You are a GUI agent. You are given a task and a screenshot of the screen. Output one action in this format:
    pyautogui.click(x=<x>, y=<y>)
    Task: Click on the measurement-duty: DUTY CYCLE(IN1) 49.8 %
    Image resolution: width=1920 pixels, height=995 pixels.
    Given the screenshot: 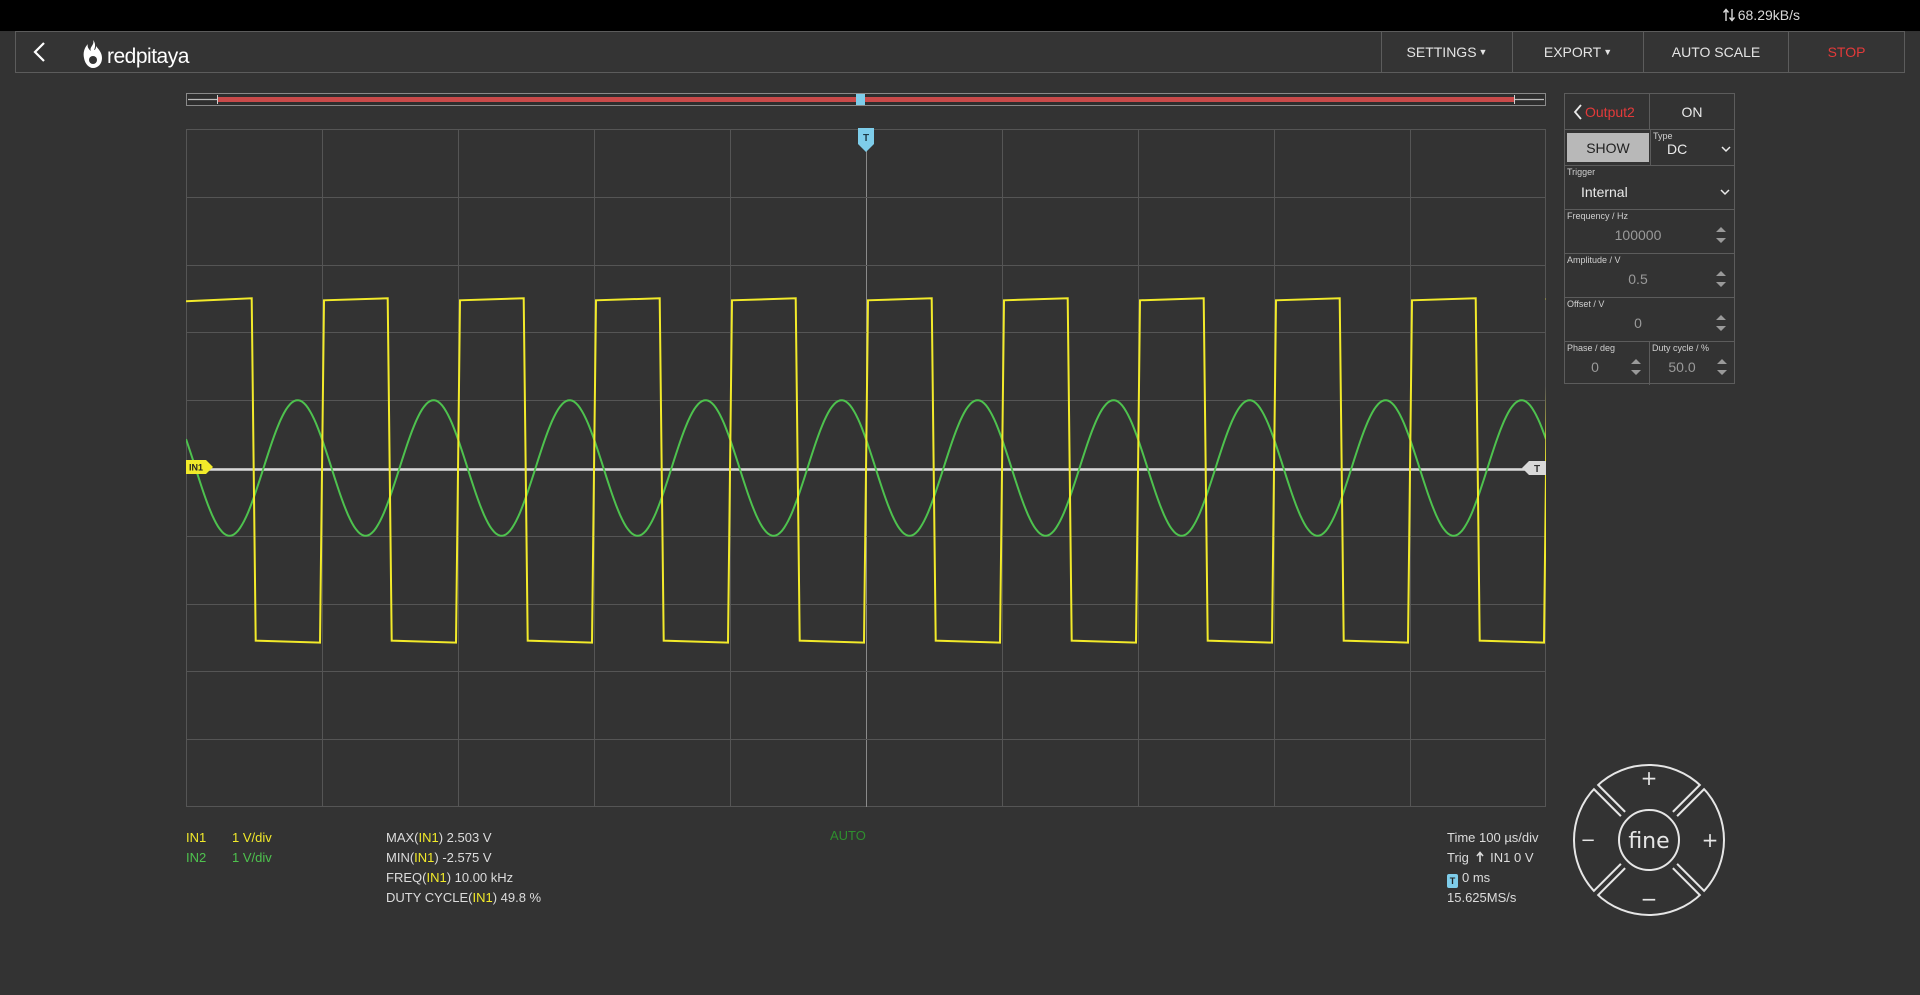 What is the action you would take?
    pyautogui.click(x=463, y=898)
    